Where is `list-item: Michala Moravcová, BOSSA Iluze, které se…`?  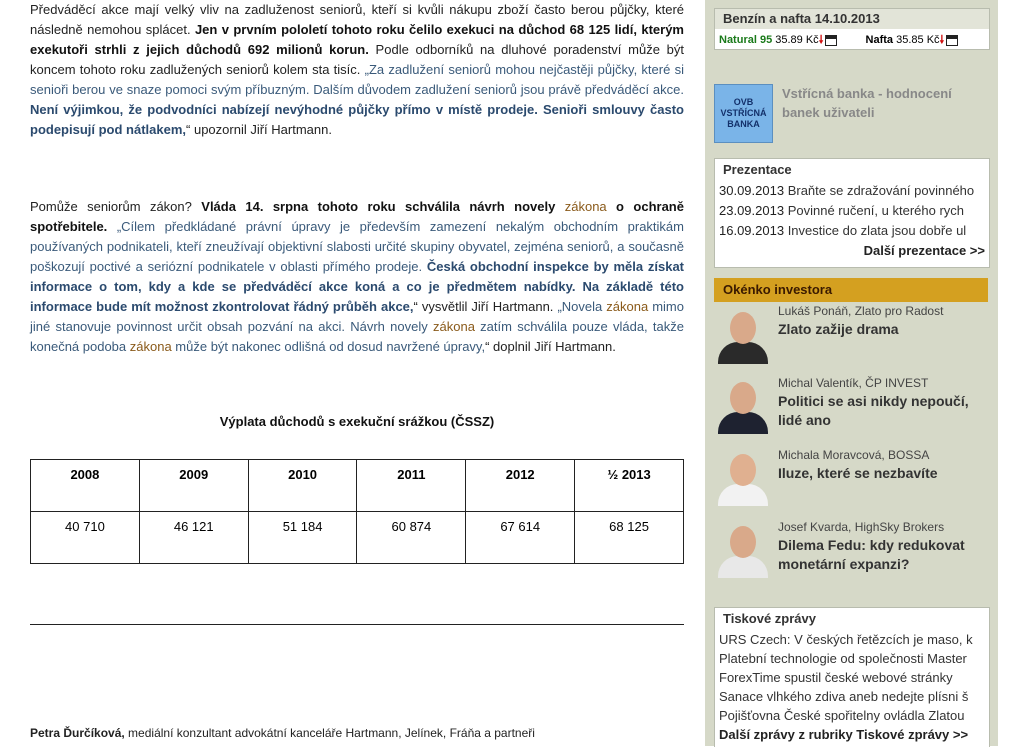
list-item: Michala Moravcová, BOSSA Iluze, které se… is located at coordinates (851, 481).